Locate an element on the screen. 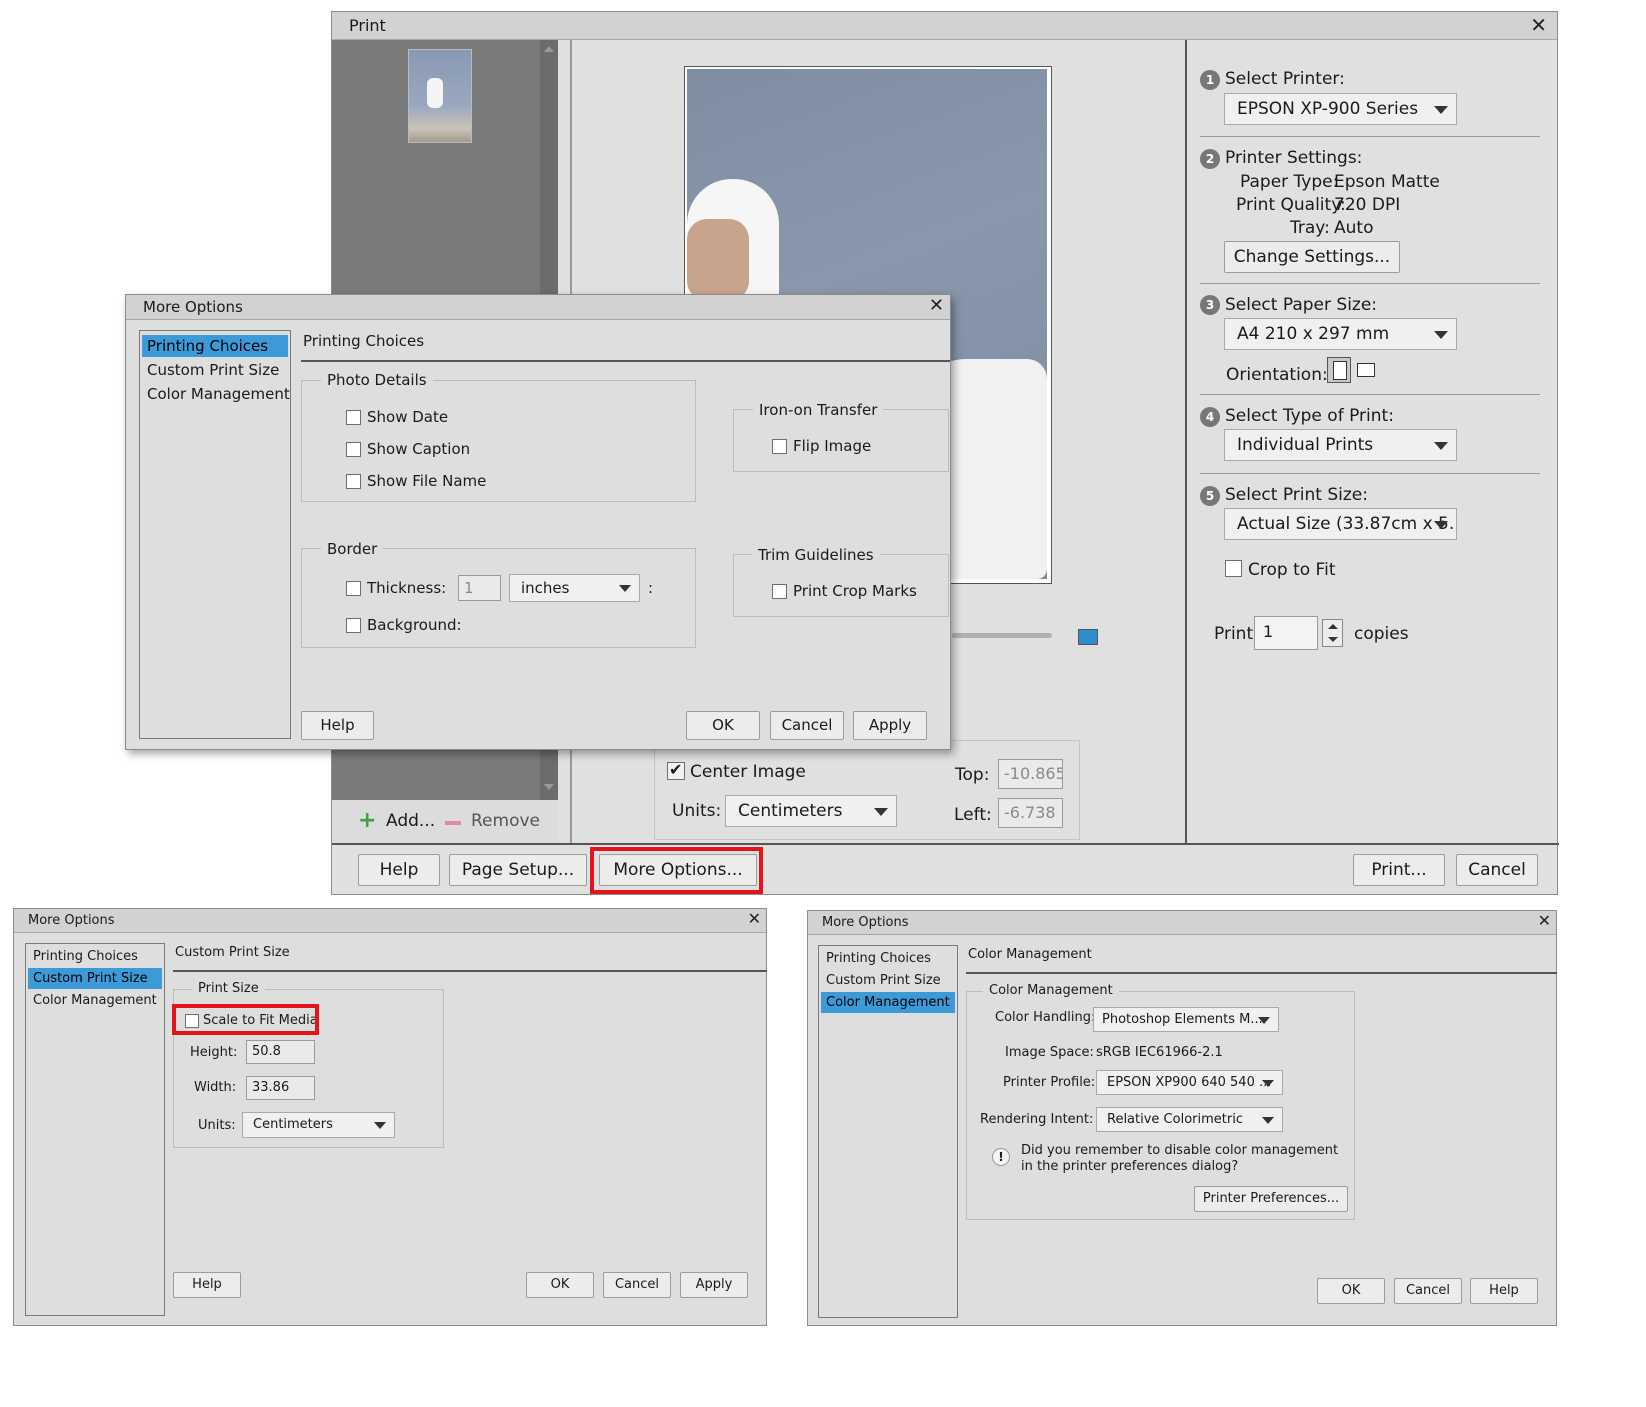  left-label: Left: is located at coordinates (973, 815).